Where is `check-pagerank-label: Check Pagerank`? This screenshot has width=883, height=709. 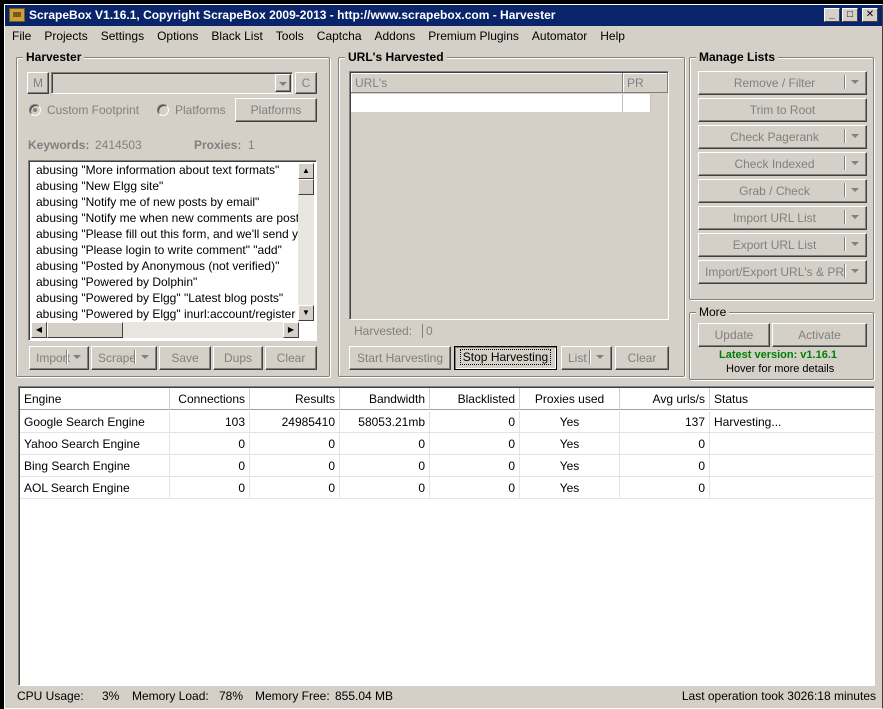 check-pagerank-label: Check Pagerank is located at coordinates (774, 137).